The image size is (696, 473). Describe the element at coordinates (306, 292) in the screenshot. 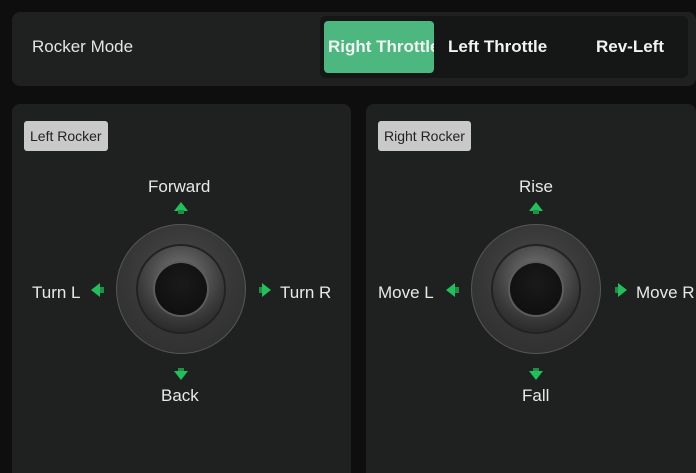

I see `turn-right-label: Turn R` at that location.